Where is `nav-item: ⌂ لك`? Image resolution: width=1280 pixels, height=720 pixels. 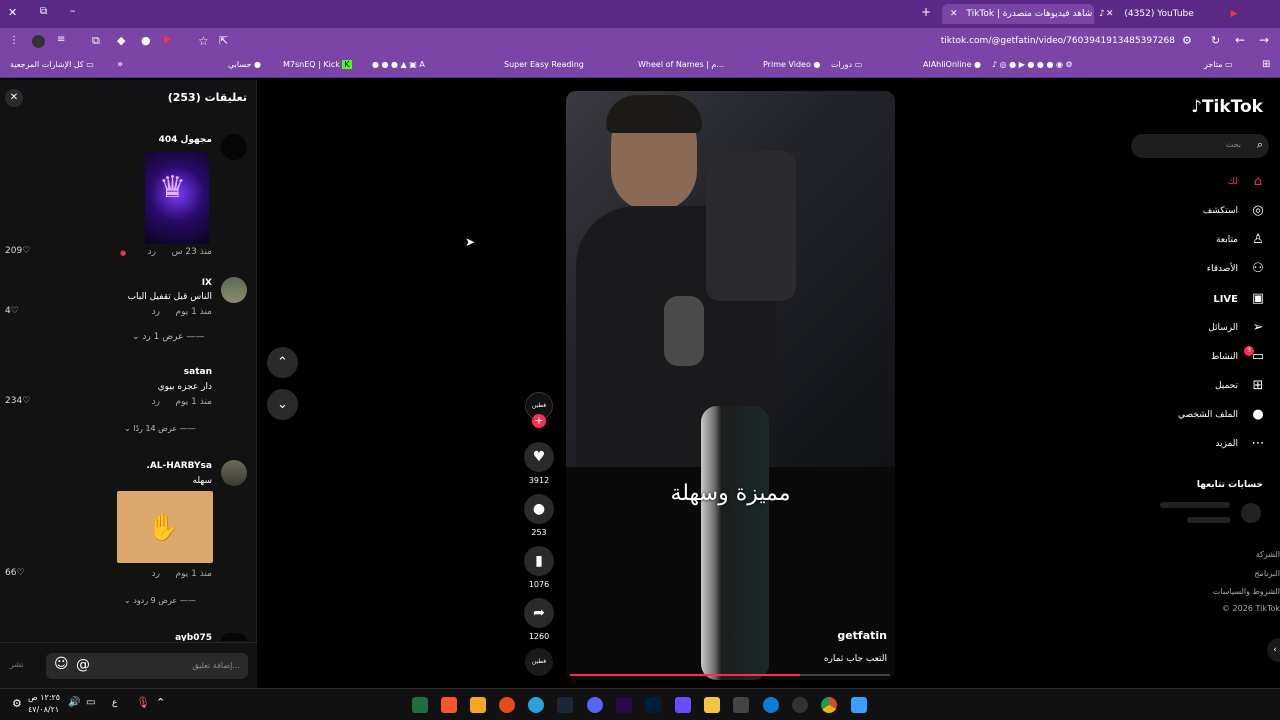 nav-item: ⌂ لك is located at coordinates (1203, 184).